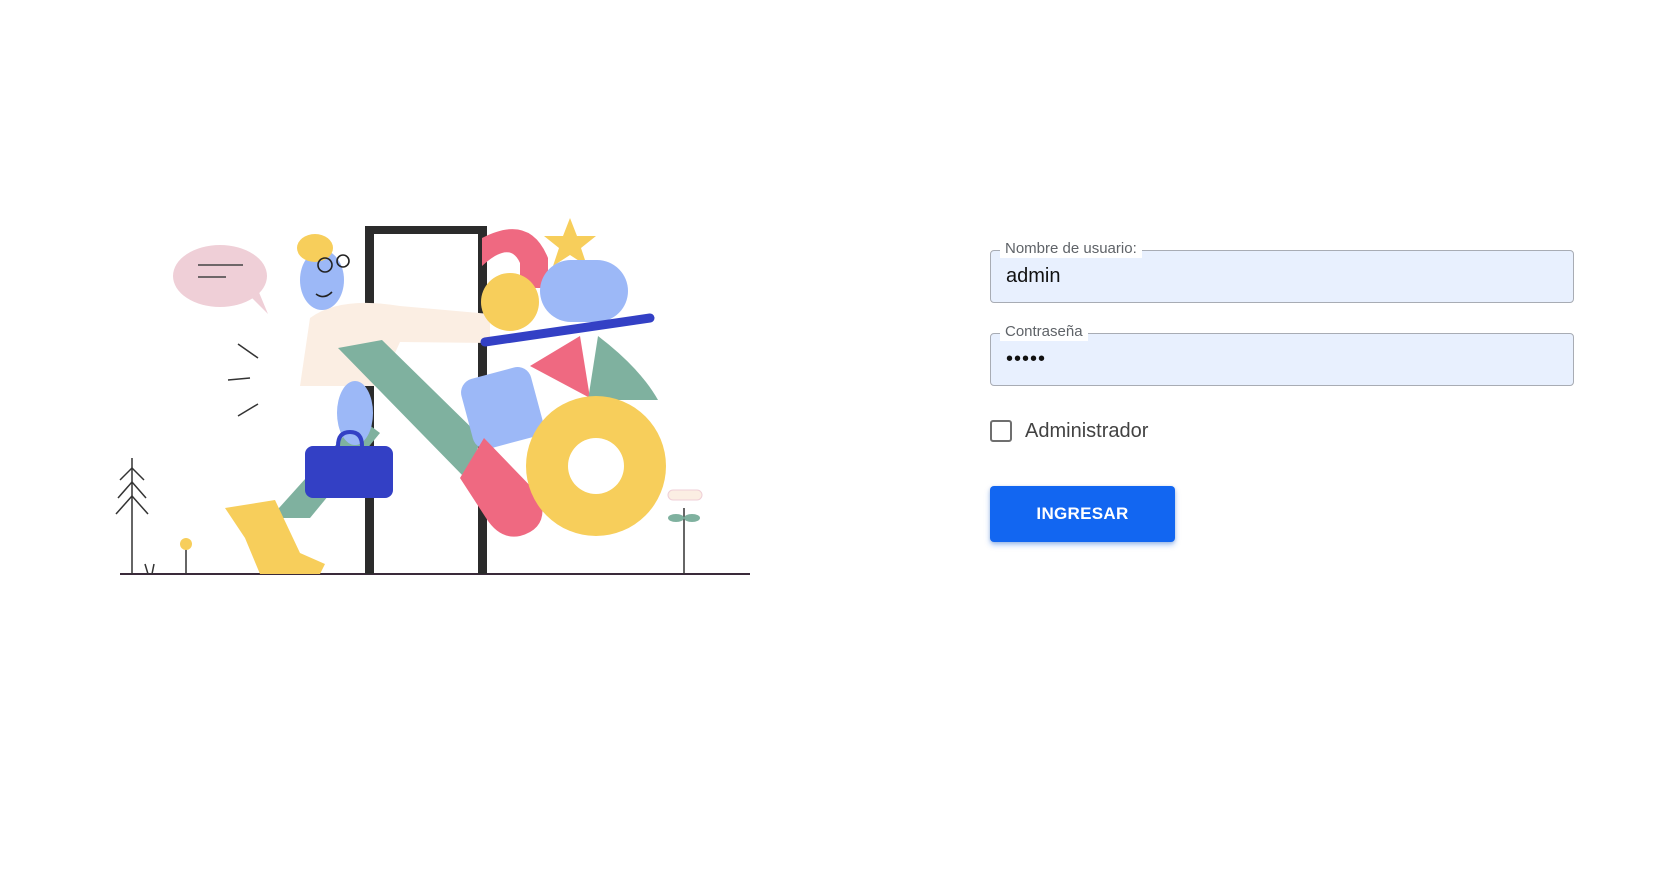 Image resolution: width=1662 pixels, height=870 pixels. What do you see at coordinates (560, 367) in the screenshot?
I see `pink-triangle-shape` at bounding box center [560, 367].